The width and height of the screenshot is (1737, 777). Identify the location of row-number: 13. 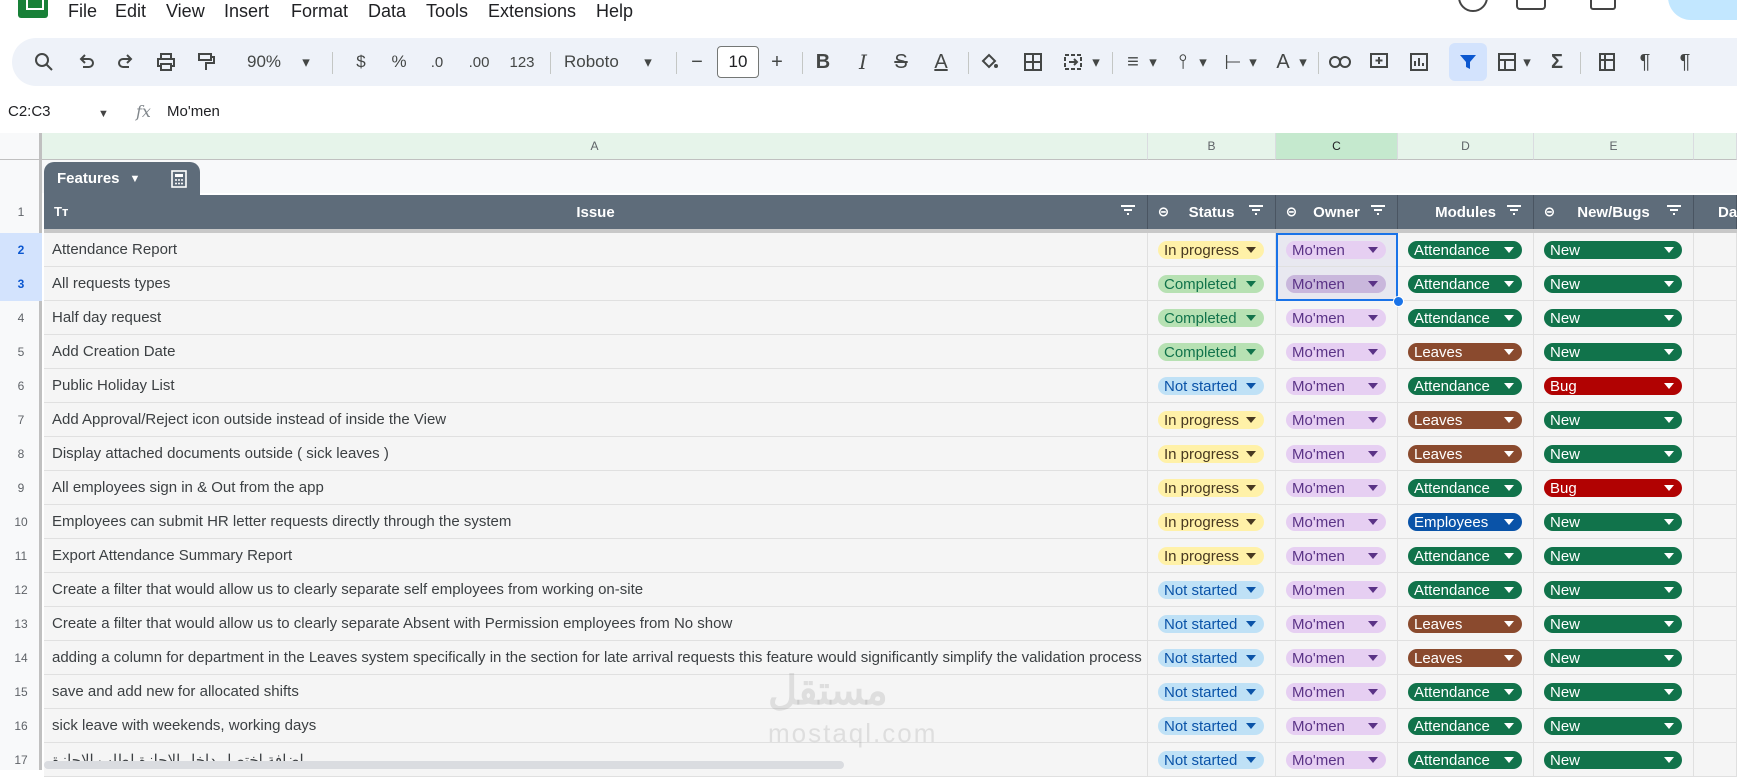
(21, 624).